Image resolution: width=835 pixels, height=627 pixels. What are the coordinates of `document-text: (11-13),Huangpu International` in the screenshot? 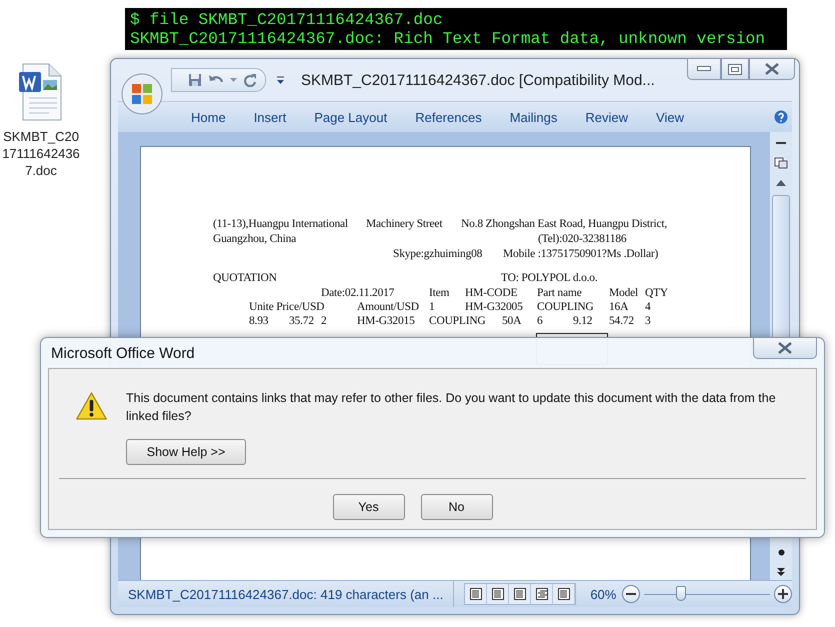 It's located at (280, 224).